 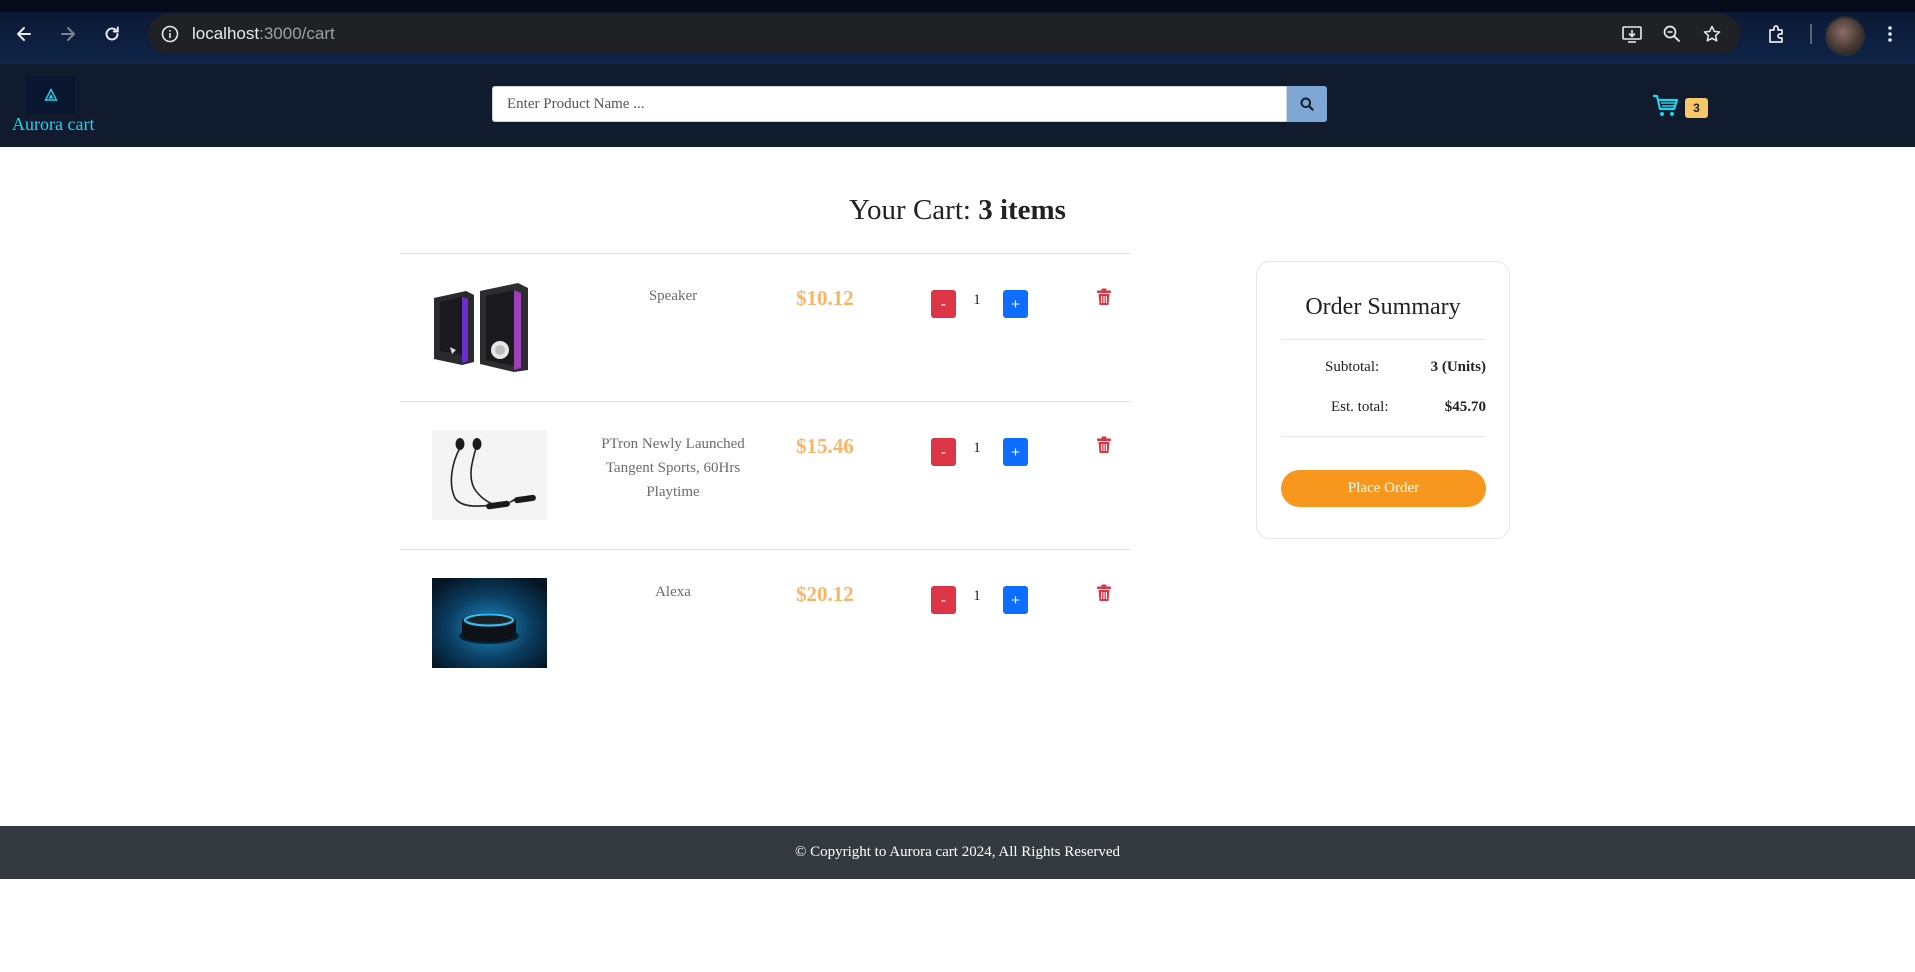 I want to click on cart-item-speaker: Speaker $10.12 - 1 +, so click(x=765, y=327).